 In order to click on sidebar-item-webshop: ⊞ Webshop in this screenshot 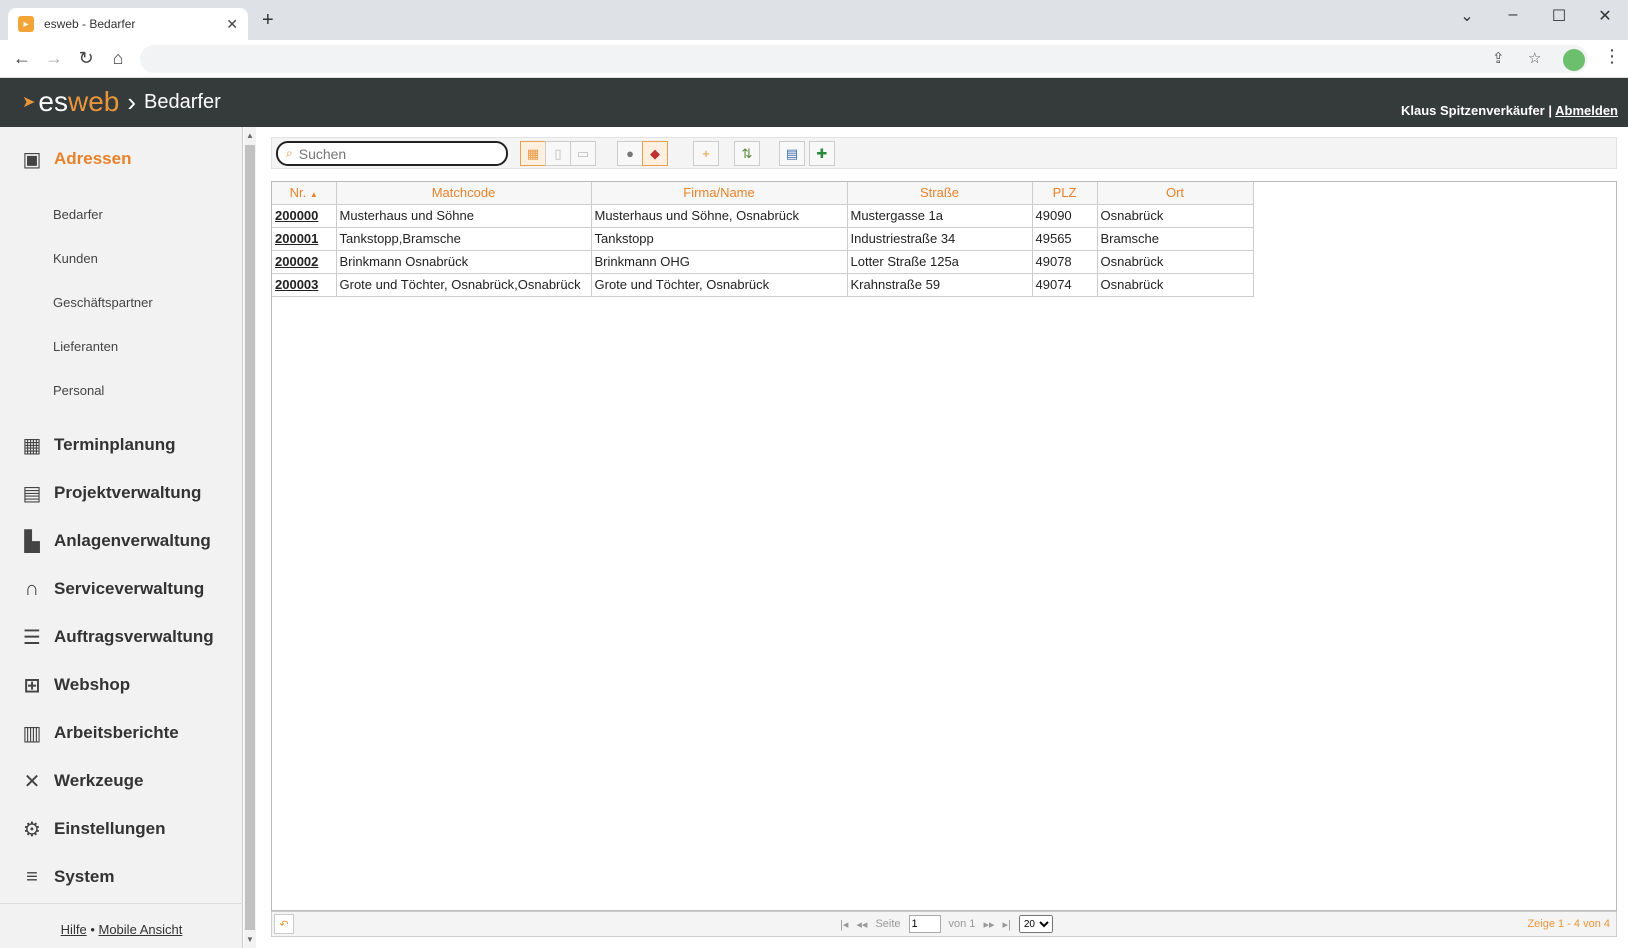, I will do `click(75, 685)`.